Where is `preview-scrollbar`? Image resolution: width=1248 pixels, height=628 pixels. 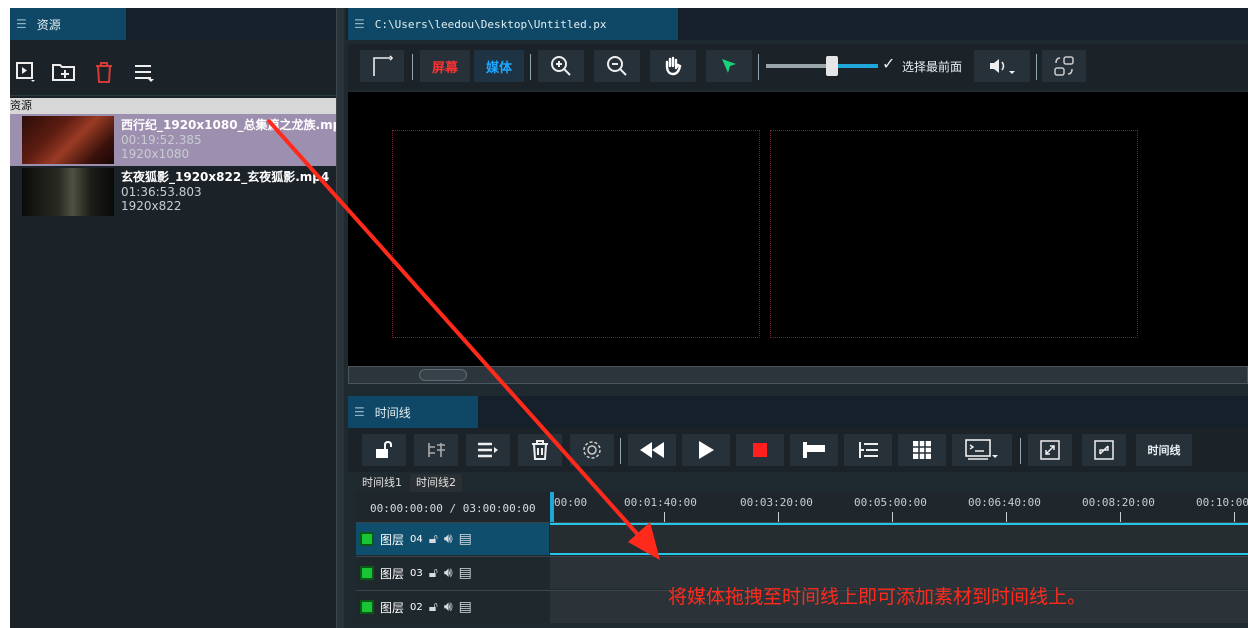 preview-scrollbar is located at coordinates (798, 375).